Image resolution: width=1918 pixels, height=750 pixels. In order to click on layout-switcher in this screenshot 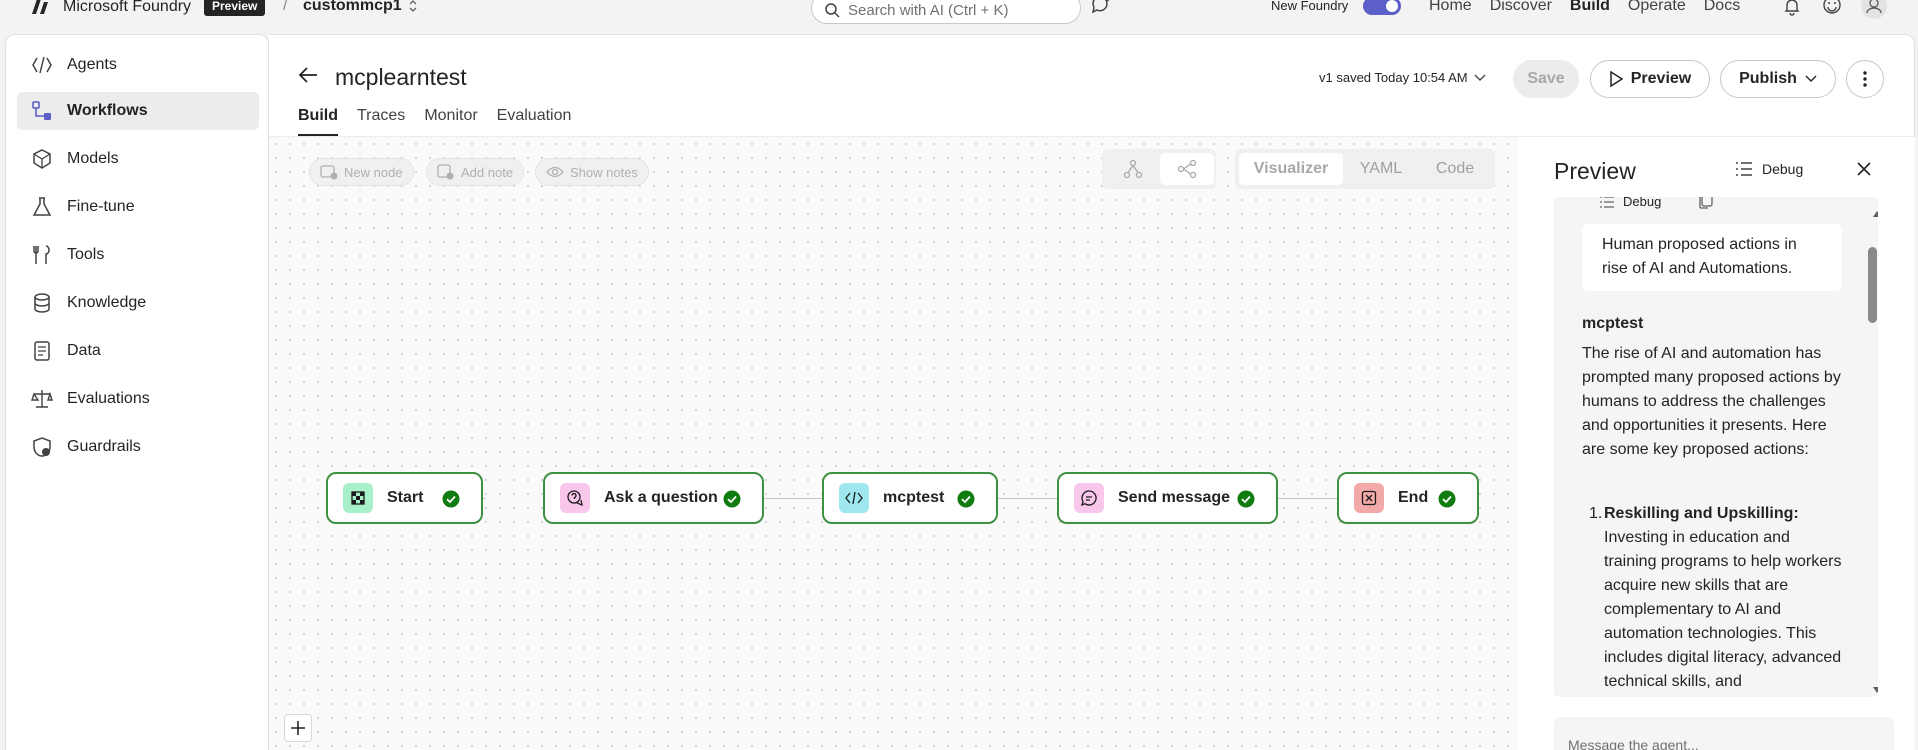, I will do `click(1159, 169)`.